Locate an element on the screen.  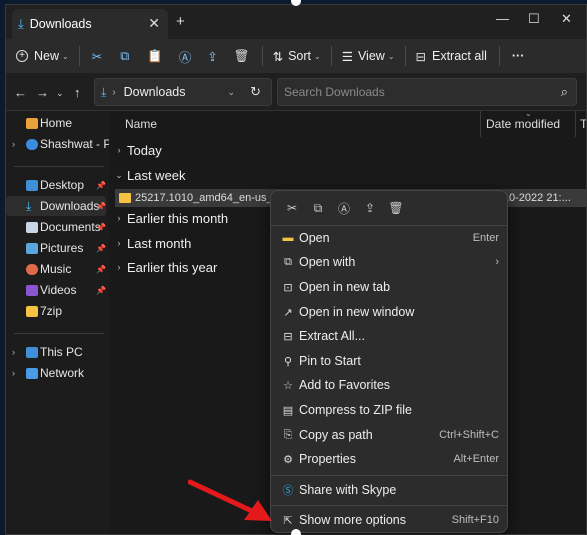
group-header-today: › Today is located at coordinates (135, 150).